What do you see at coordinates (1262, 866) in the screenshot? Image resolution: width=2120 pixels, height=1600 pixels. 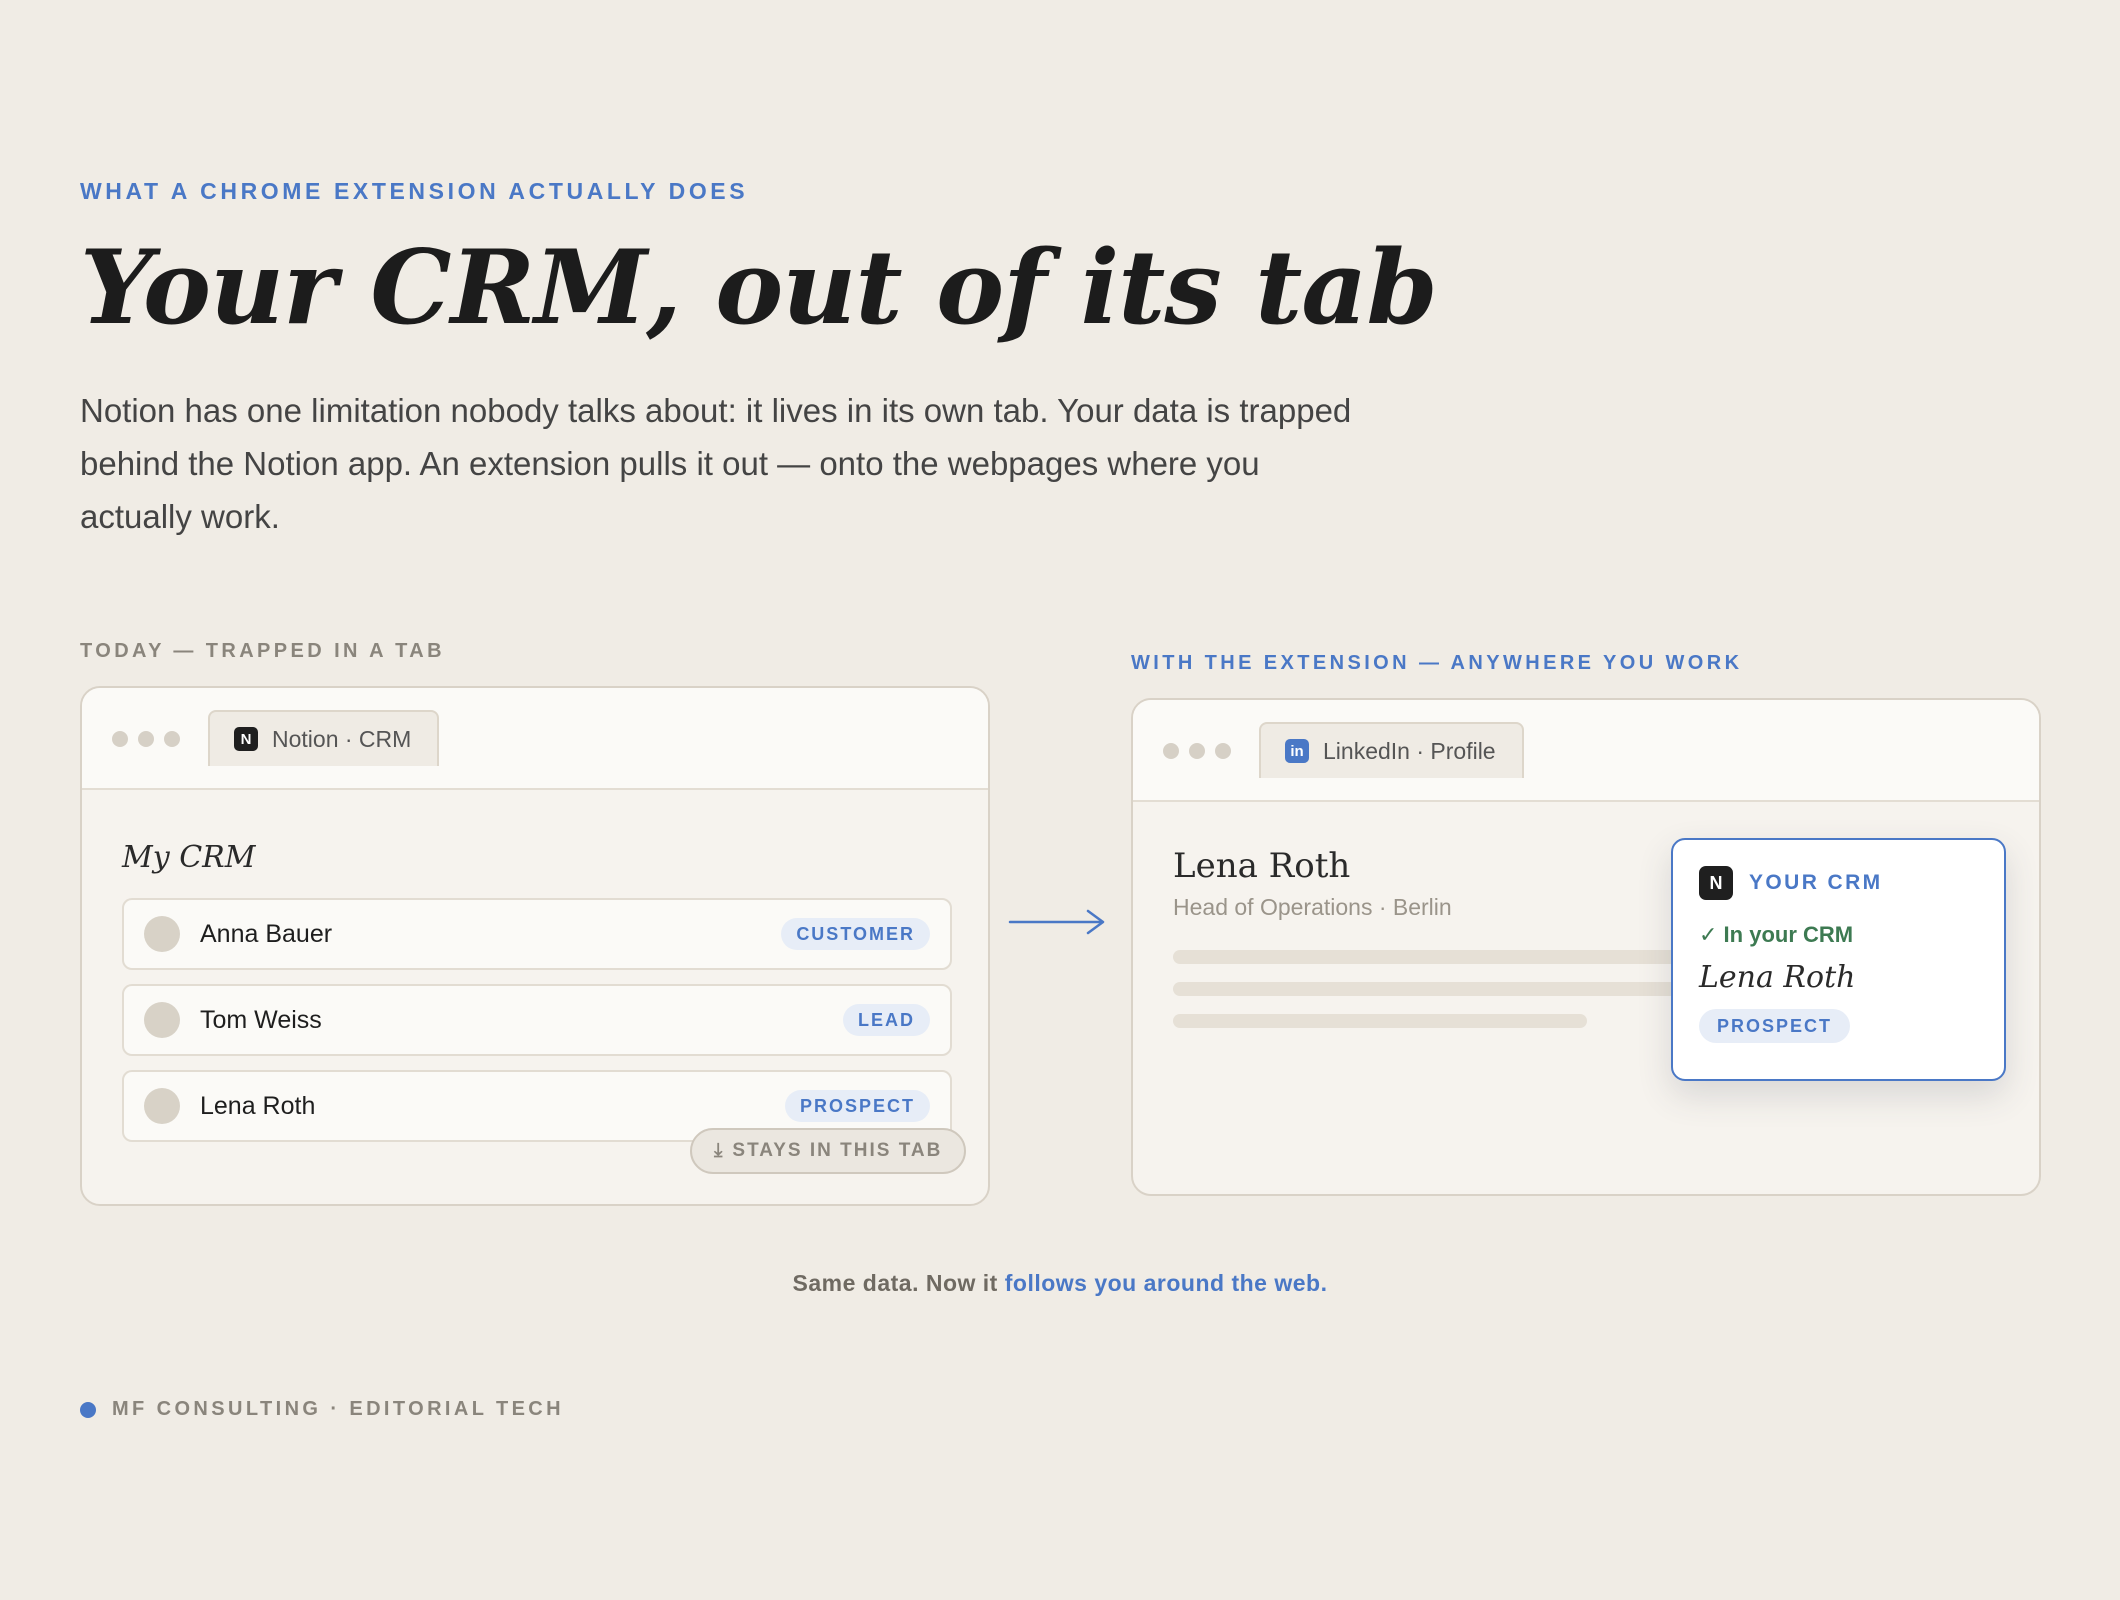 I see `profile-name: Lena Roth` at bounding box center [1262, 866].